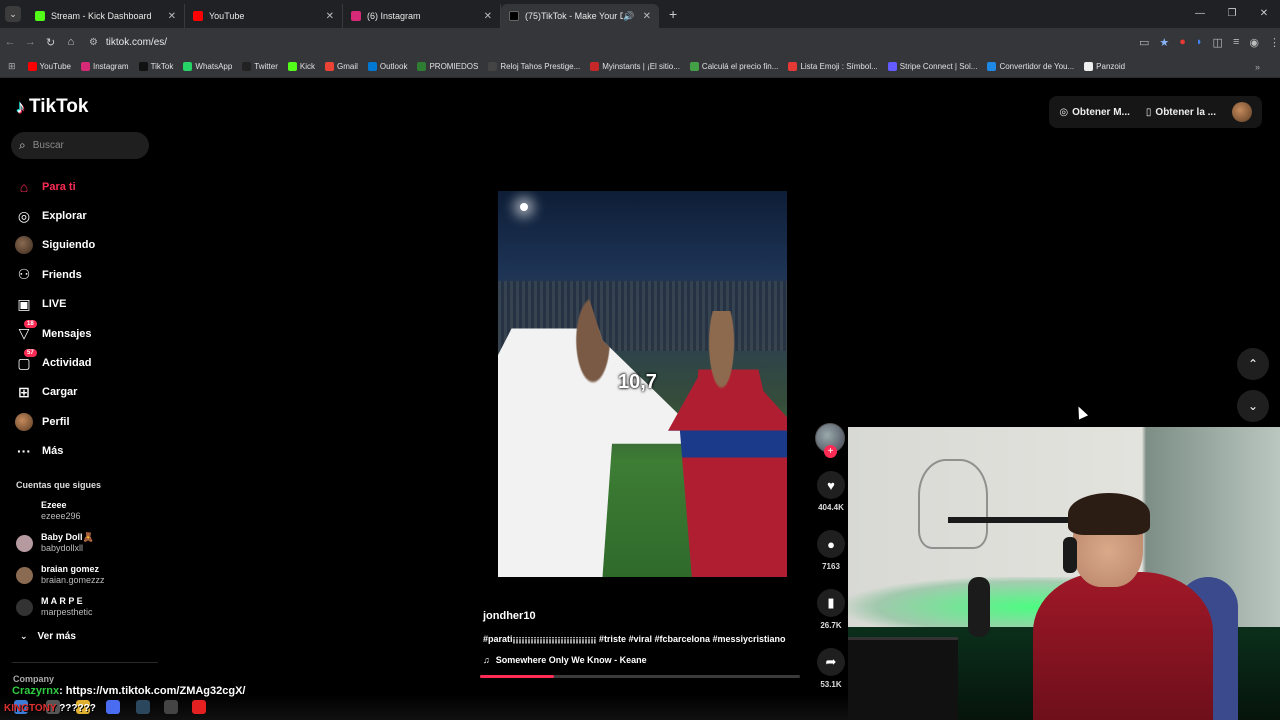  What do you see at coordinates (580, 16) in the screenshot?
I see `tab-tiktok: (75)TikTok - Make Your Day 🔊 ✕` at bounding box center [580, 16].